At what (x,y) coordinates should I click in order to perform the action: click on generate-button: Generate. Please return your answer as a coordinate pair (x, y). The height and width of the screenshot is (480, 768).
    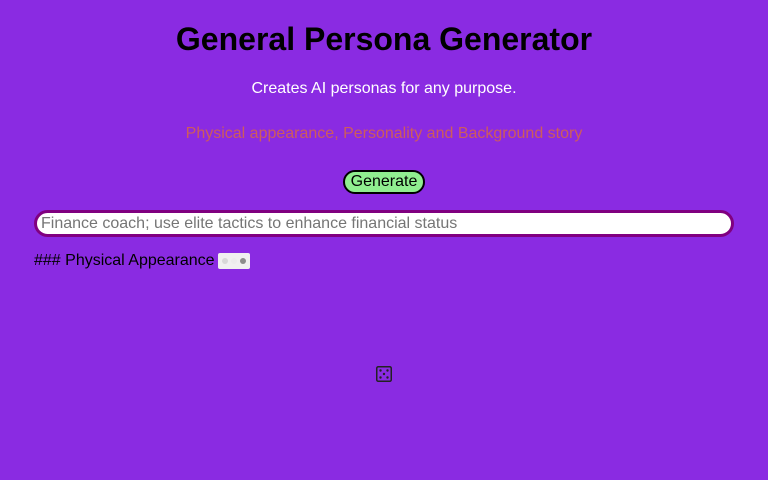
    Looking at the image, I should click on (384, 182).